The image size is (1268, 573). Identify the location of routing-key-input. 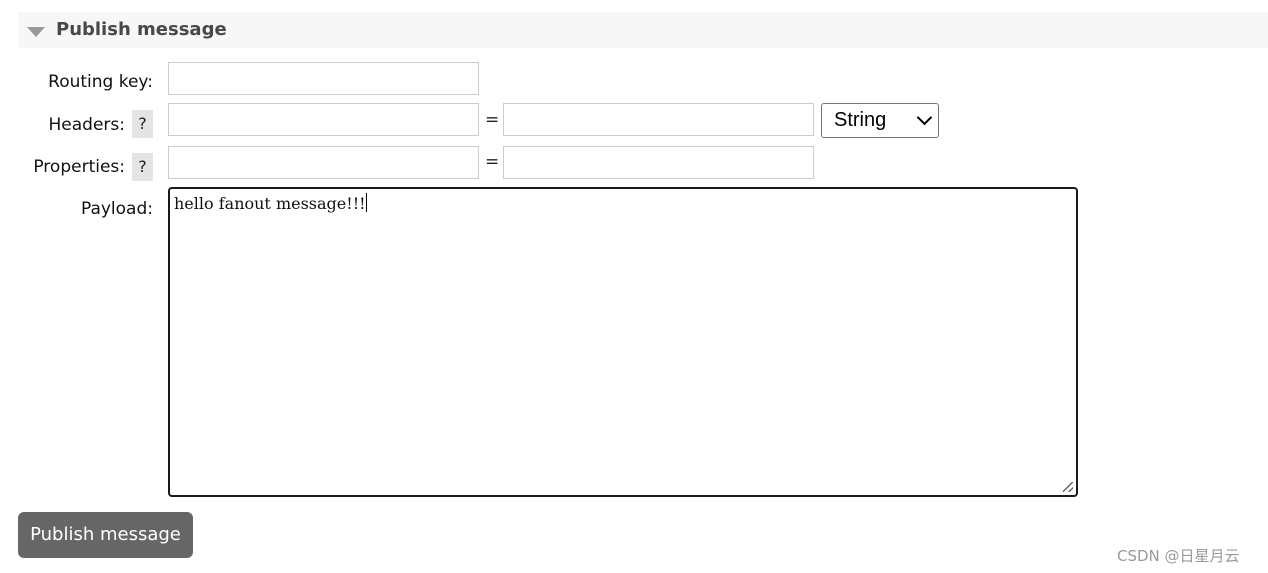
(323, 78).